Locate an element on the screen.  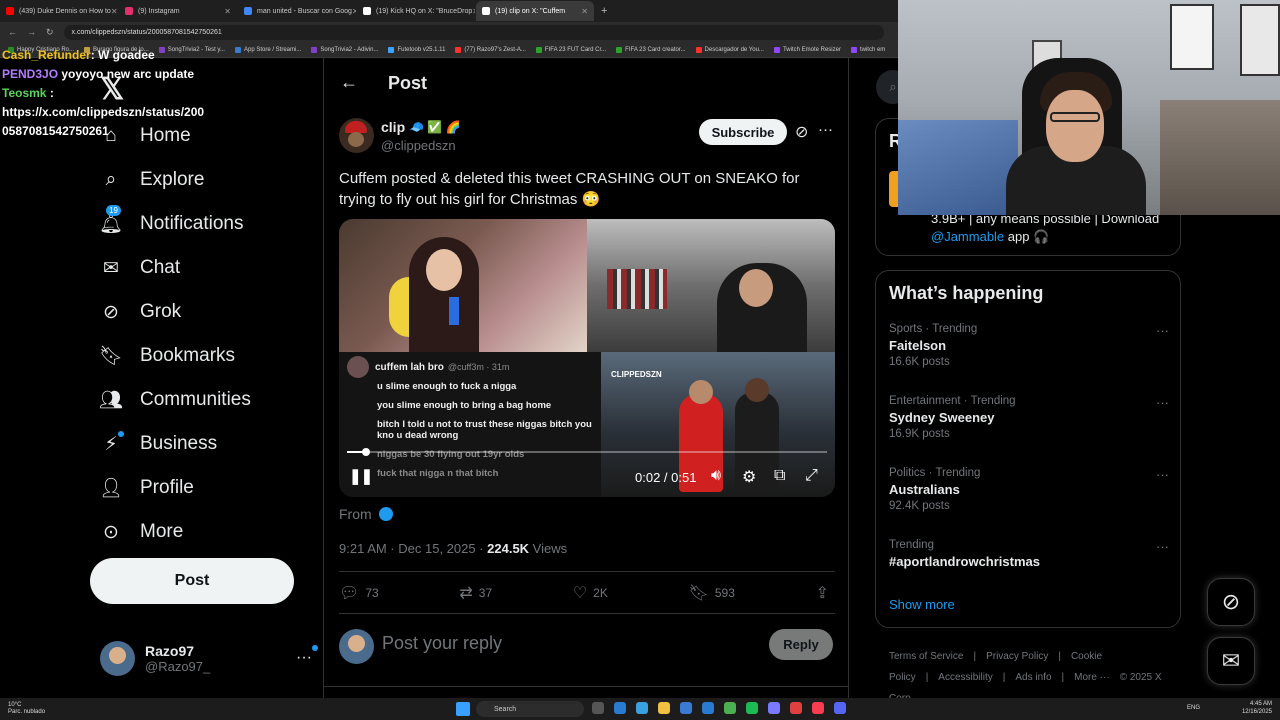
browser-tab: (439) Duke Dennis on How to ✕ is located at coordinates (59, 11).